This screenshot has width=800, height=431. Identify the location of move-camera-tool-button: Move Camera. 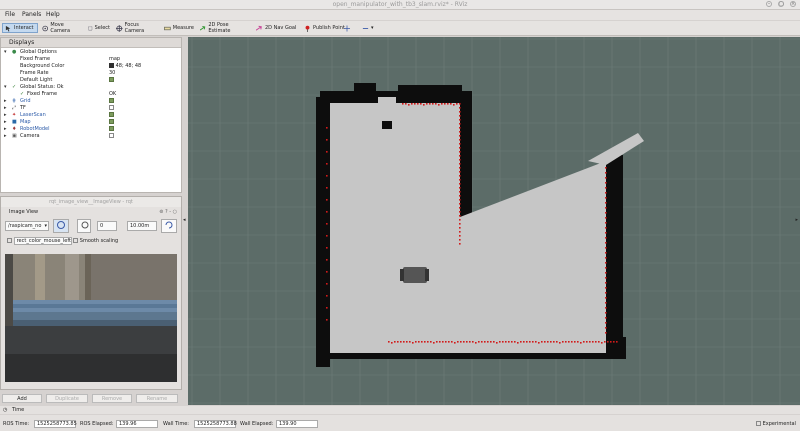
(62, 28).